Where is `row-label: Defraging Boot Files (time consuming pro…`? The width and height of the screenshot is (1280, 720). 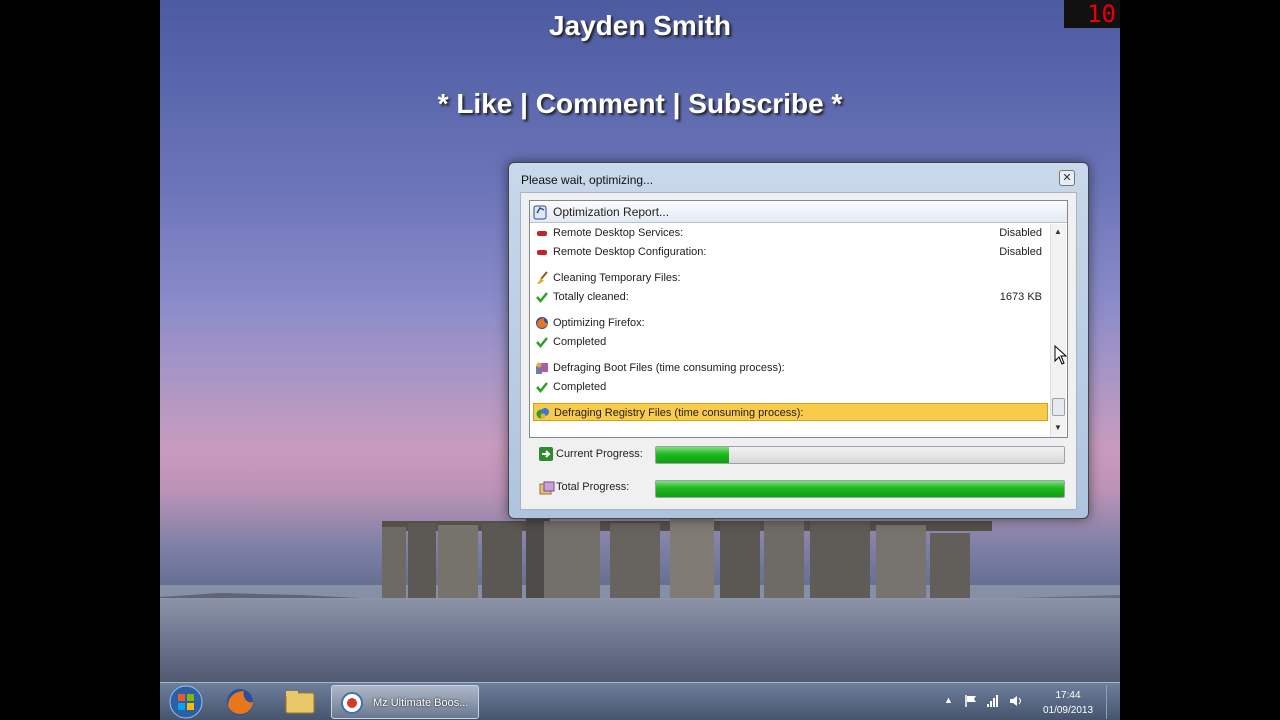 row-label: Defraging Boot Files (time consuming pro… is located at coordinates (669, 368).